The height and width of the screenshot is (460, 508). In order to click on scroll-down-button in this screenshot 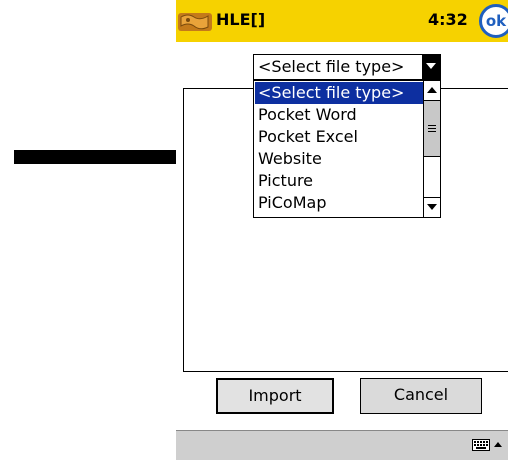, I will do `click(432, 207)`.